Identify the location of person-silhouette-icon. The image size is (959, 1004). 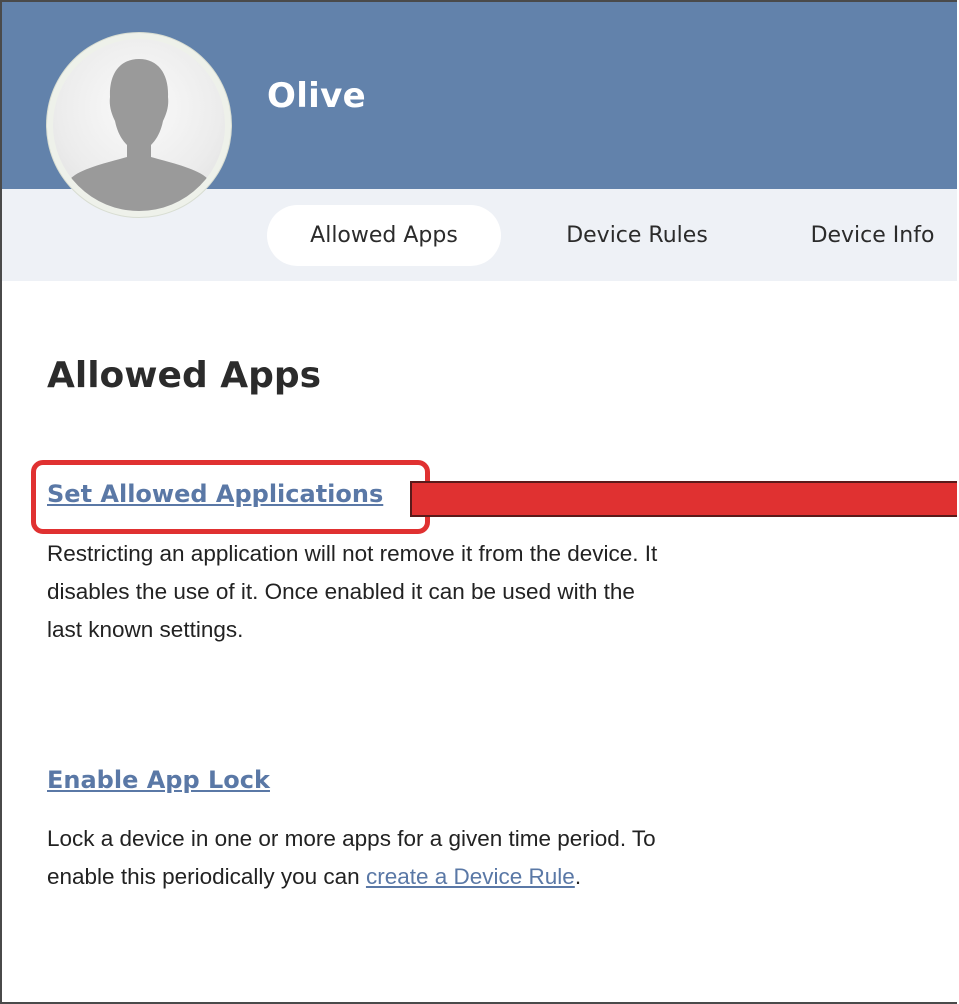
(139, 125).